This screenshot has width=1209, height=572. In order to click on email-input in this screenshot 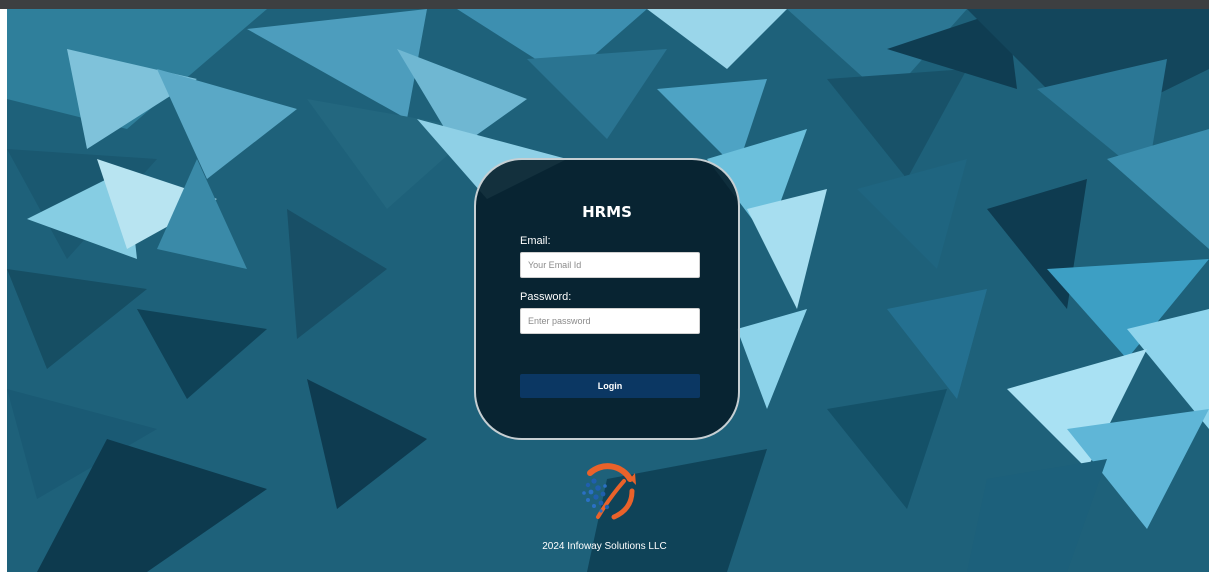, I will do `click(610, 265)`.